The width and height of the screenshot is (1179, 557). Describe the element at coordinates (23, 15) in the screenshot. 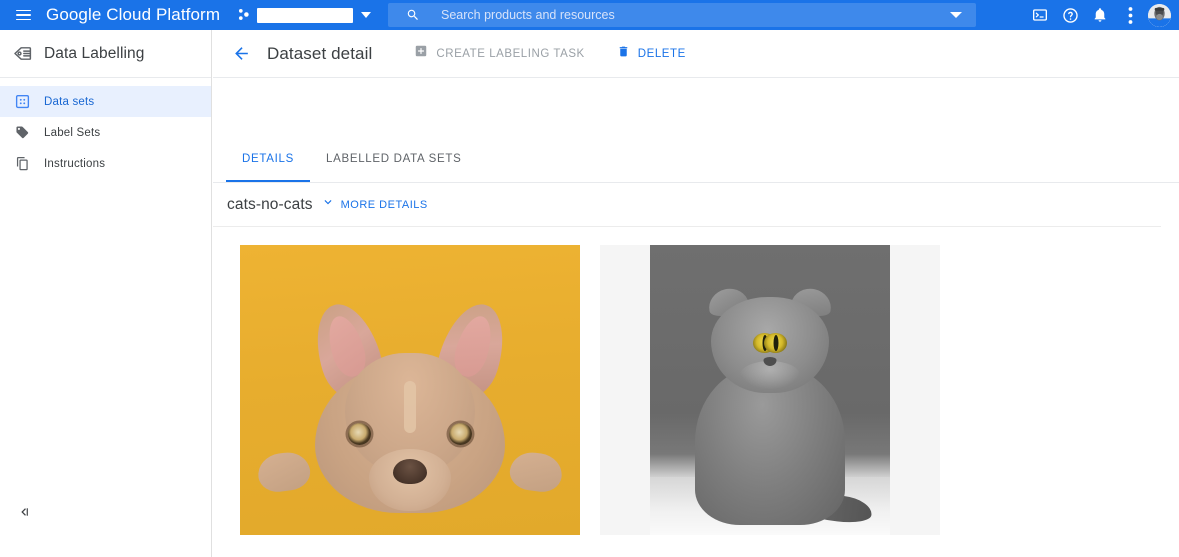

I see `hamburger-menu-icon` at that location.